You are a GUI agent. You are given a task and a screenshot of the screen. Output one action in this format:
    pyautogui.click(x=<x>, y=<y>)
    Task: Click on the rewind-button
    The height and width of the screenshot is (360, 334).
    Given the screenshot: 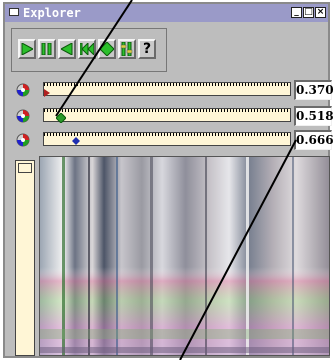 What is the action you would take?
    pyautogui.click(x=87, y=49)
    